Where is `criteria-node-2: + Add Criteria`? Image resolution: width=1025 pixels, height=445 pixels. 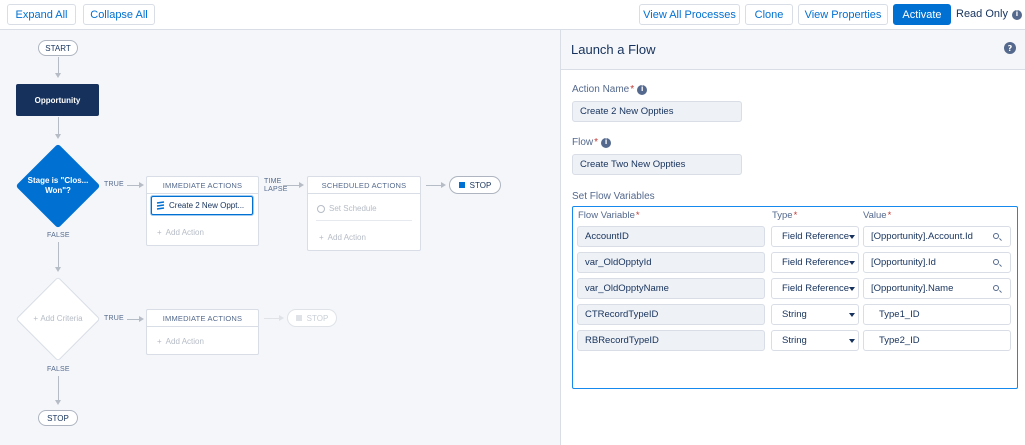
criteria-node-2: + Add Criteria is located at coordinates (58, 319).